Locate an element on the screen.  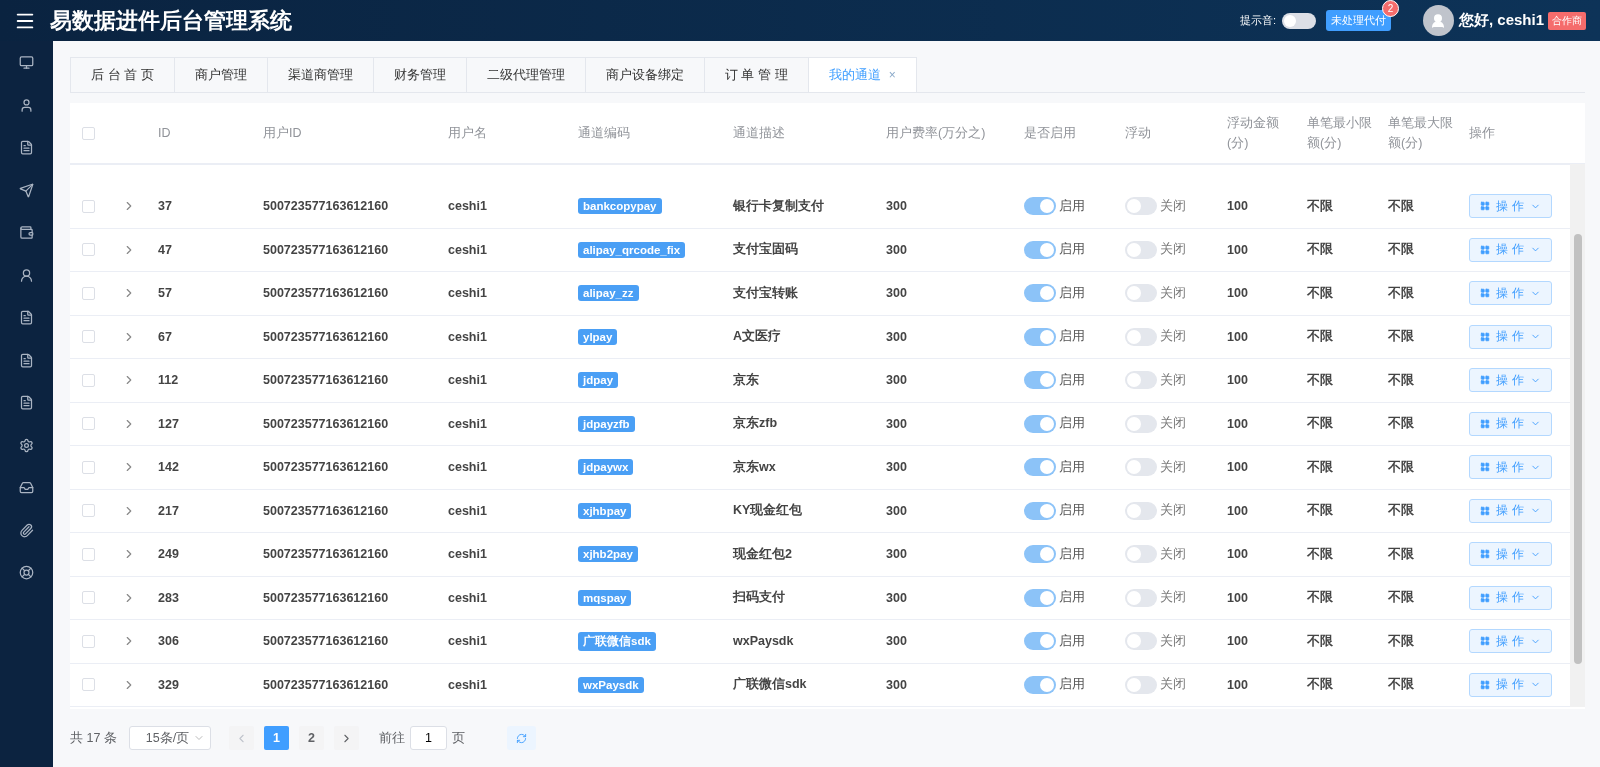
close-icon: × is located at coordinates (892, 75).